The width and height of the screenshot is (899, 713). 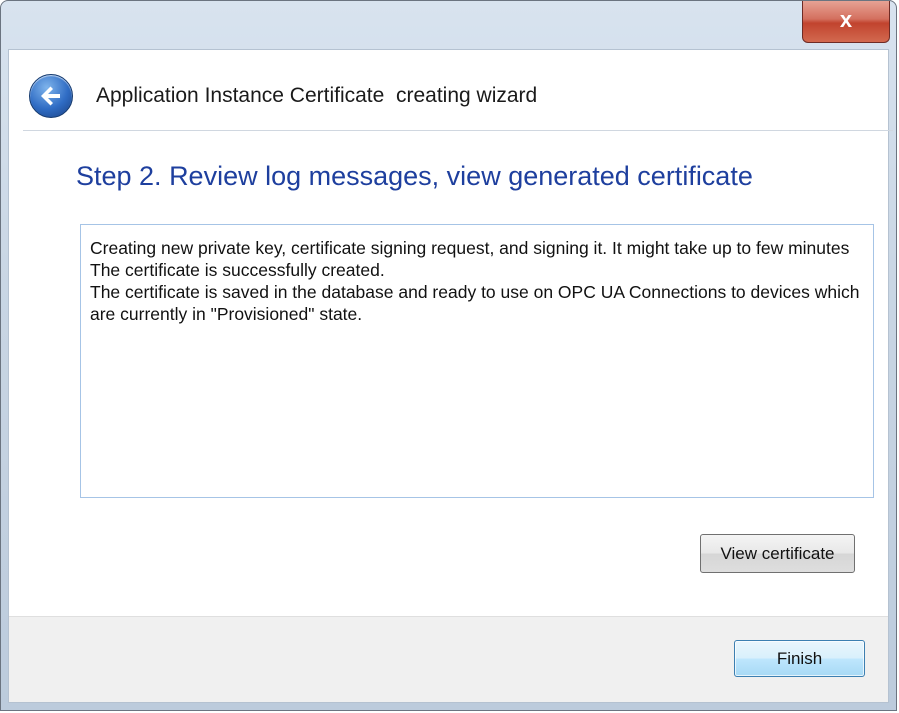 I want to click on back-button, so click(x=51, y=96).